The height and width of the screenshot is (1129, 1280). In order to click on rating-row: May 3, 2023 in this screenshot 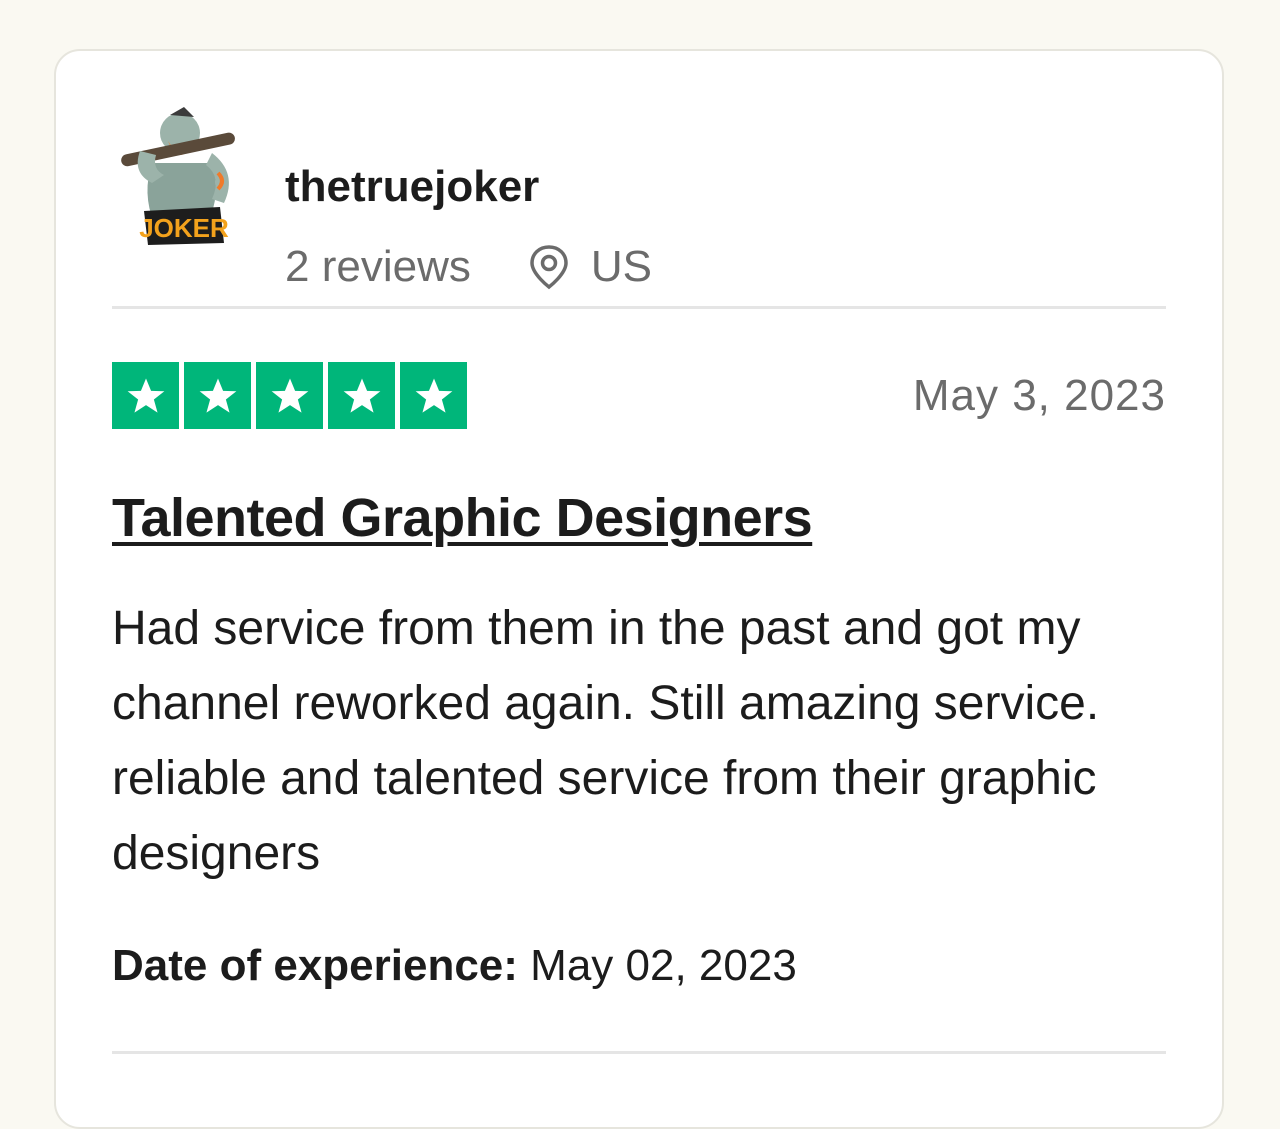, I will do `click(639, 396)`.